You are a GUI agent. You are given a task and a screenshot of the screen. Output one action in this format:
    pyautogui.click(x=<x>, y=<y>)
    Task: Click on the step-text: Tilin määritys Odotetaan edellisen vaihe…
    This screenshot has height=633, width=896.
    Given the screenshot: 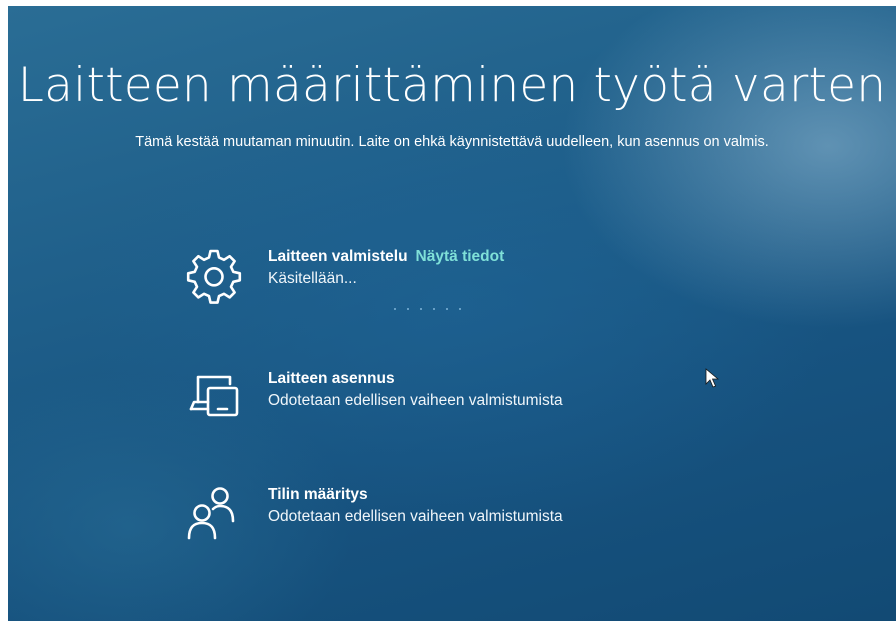 What is the action you would take?
    pyautogui.click(x=415, y=506)
    